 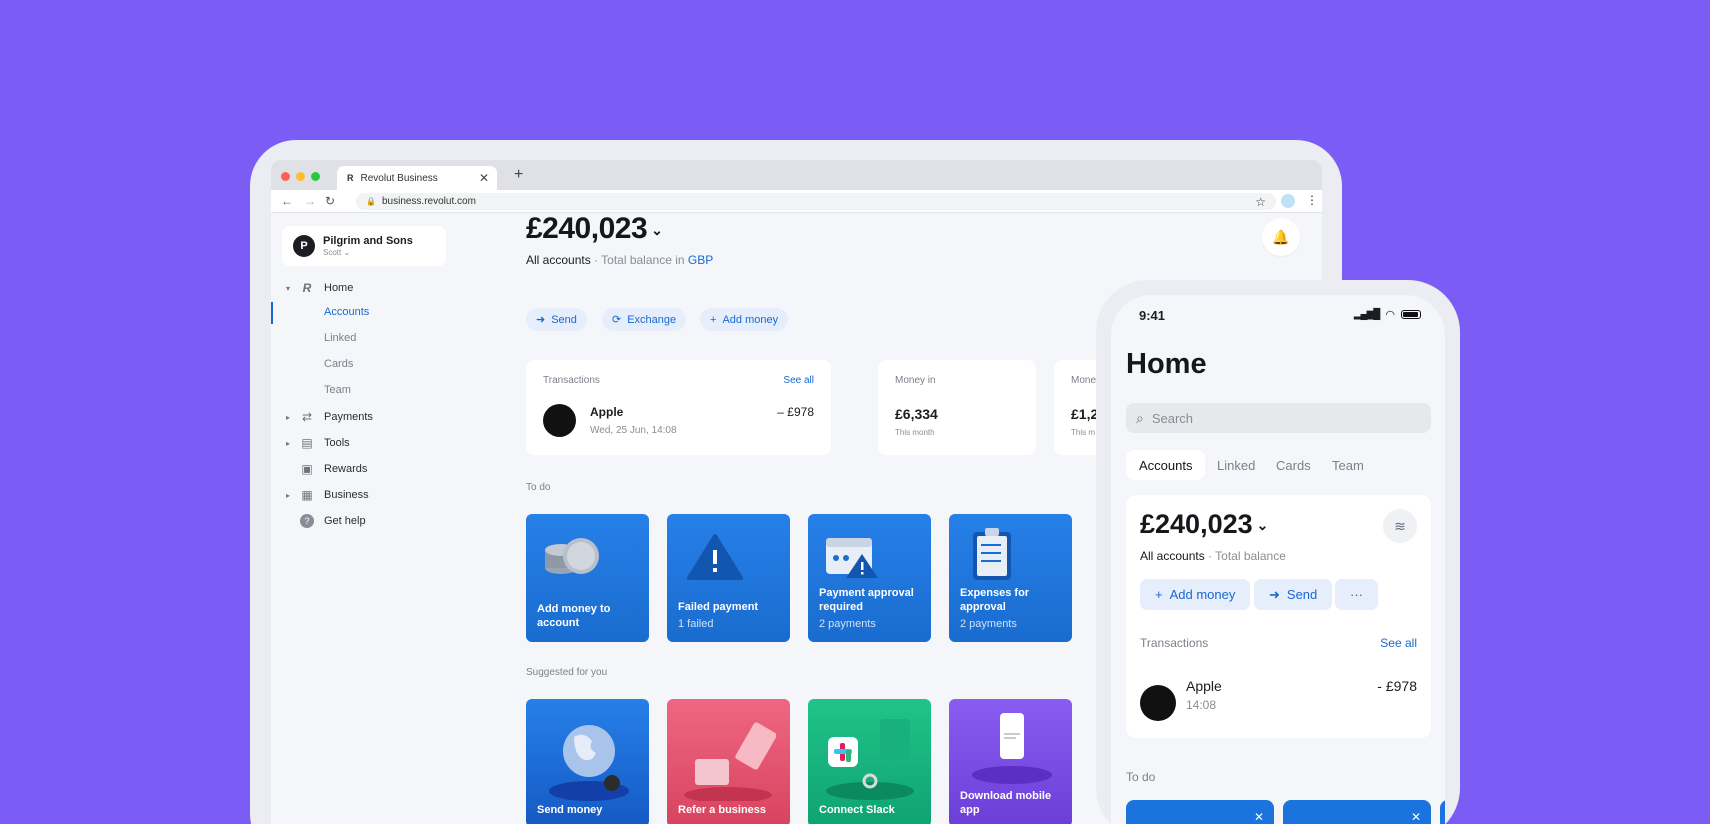 I want to click on todo-add-money-tile: Add money to account, so click(x=587, y=578).